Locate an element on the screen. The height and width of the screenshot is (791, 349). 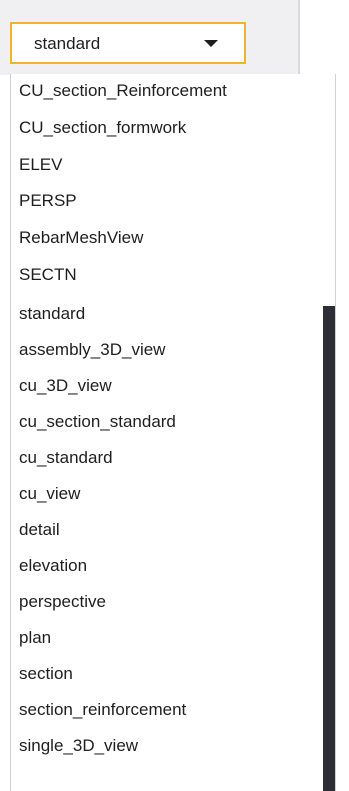
list-item: assembly_3D_view is located at coordinates (169, 350).